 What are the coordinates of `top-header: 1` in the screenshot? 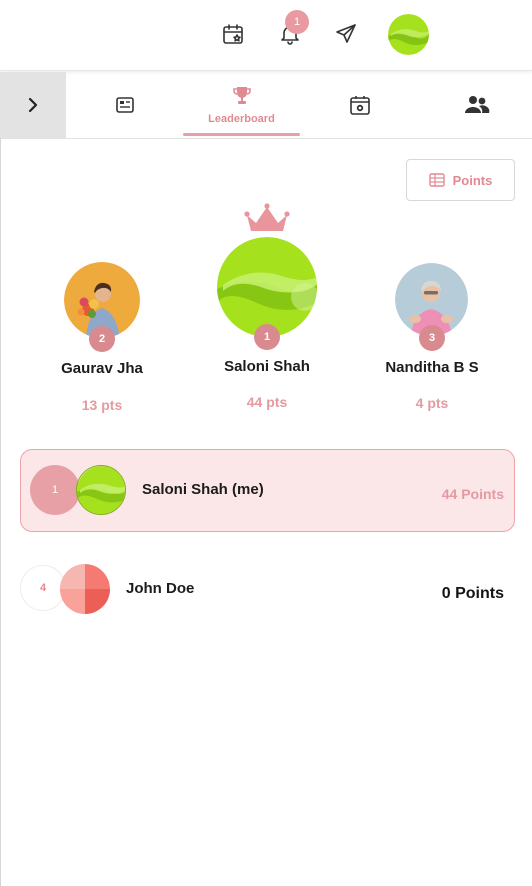 It's located at (266, 35).